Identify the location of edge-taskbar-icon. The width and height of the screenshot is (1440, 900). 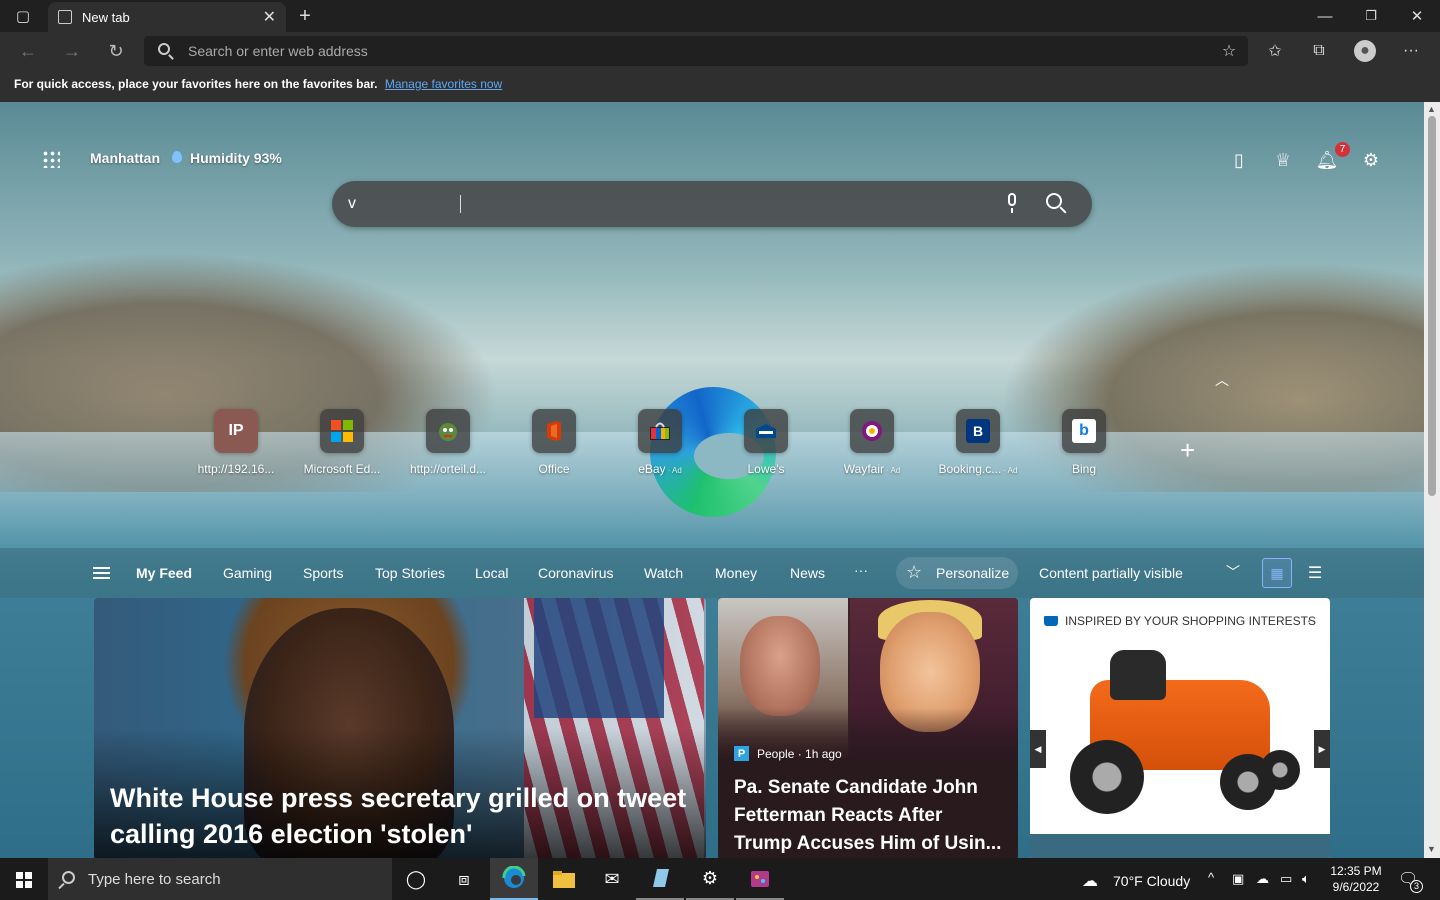
(514, 879).